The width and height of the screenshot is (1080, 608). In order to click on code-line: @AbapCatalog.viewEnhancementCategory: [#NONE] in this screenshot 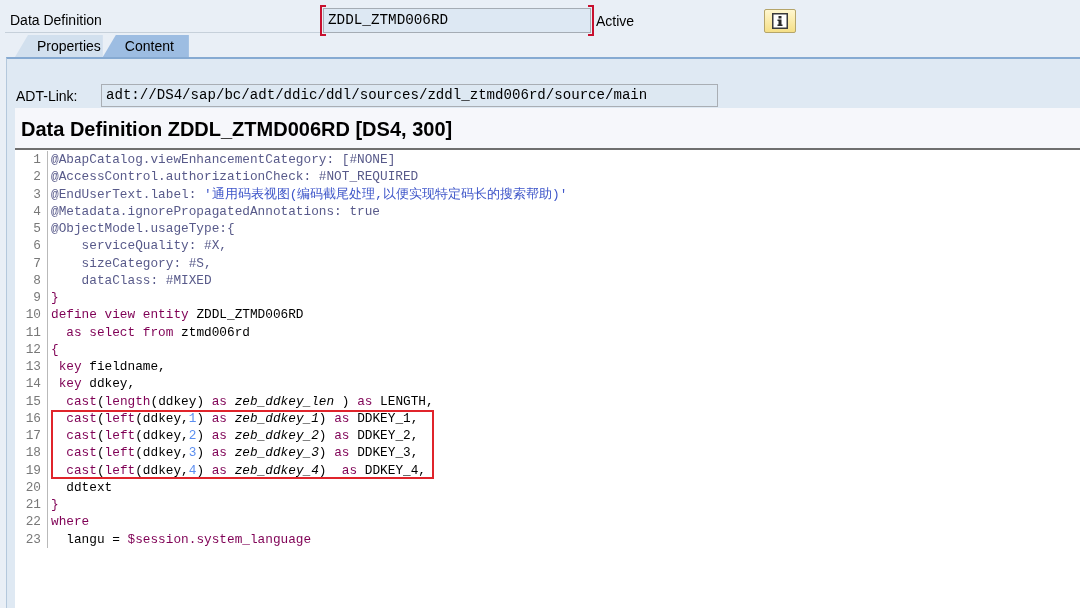, I will do `click(223, 160)`.